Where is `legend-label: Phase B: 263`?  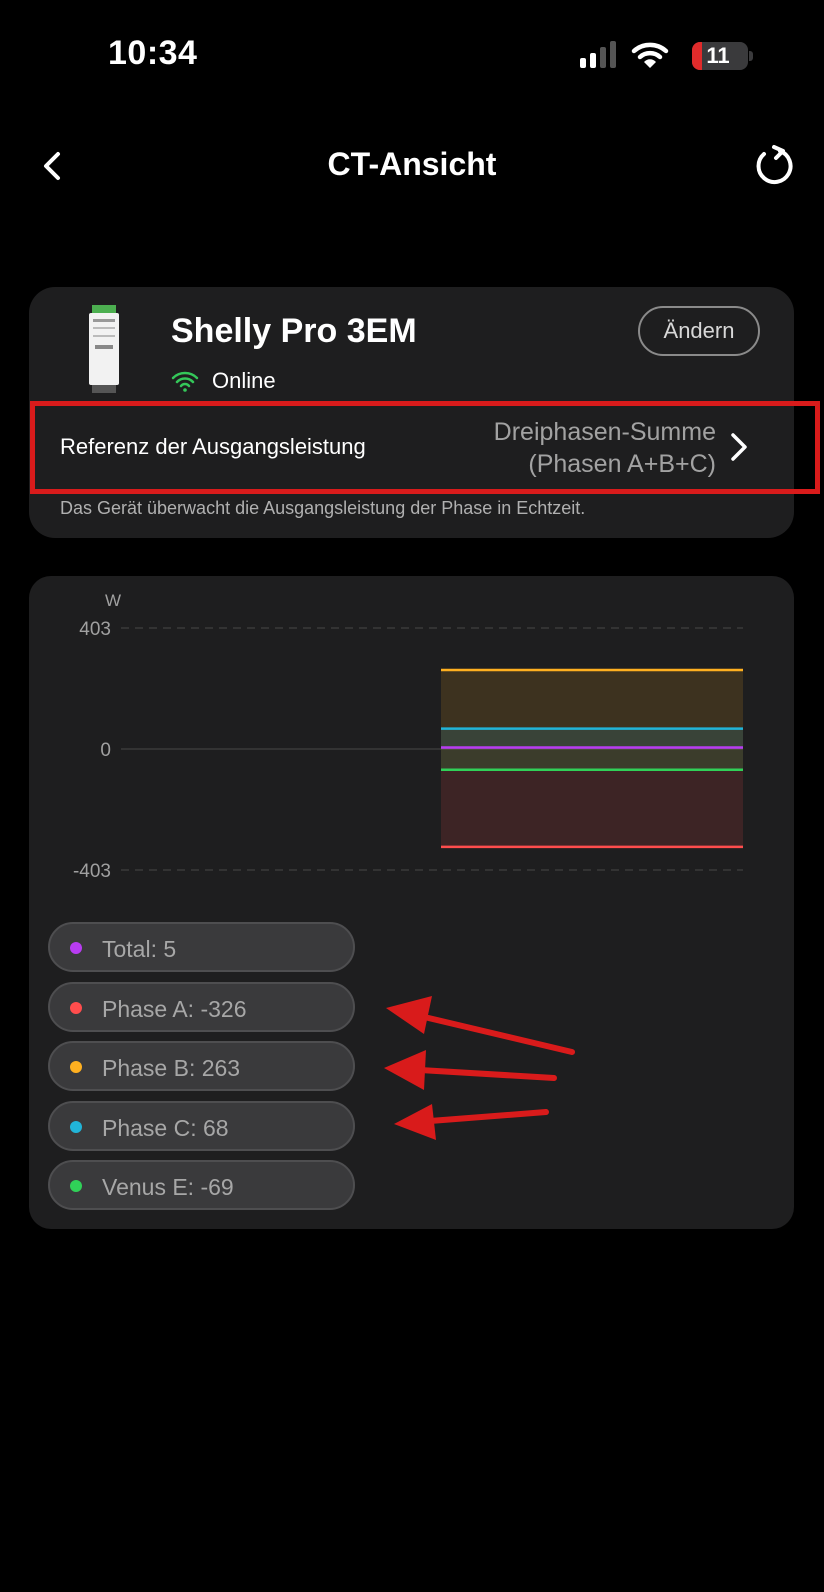
legend-label: Phase B: 263 is located at coordinates (171, 1068).